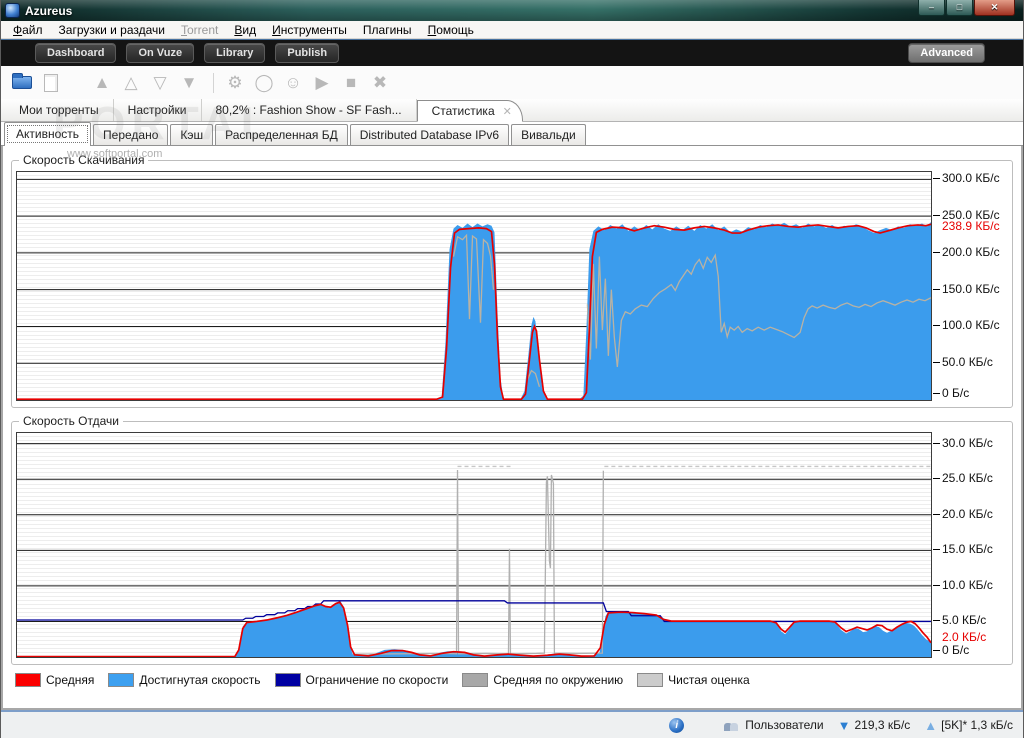  Describe the element at coordinates (971, 226) in the screenshot. I see `current-speed-label: 238.9 КБ/с` at that location.